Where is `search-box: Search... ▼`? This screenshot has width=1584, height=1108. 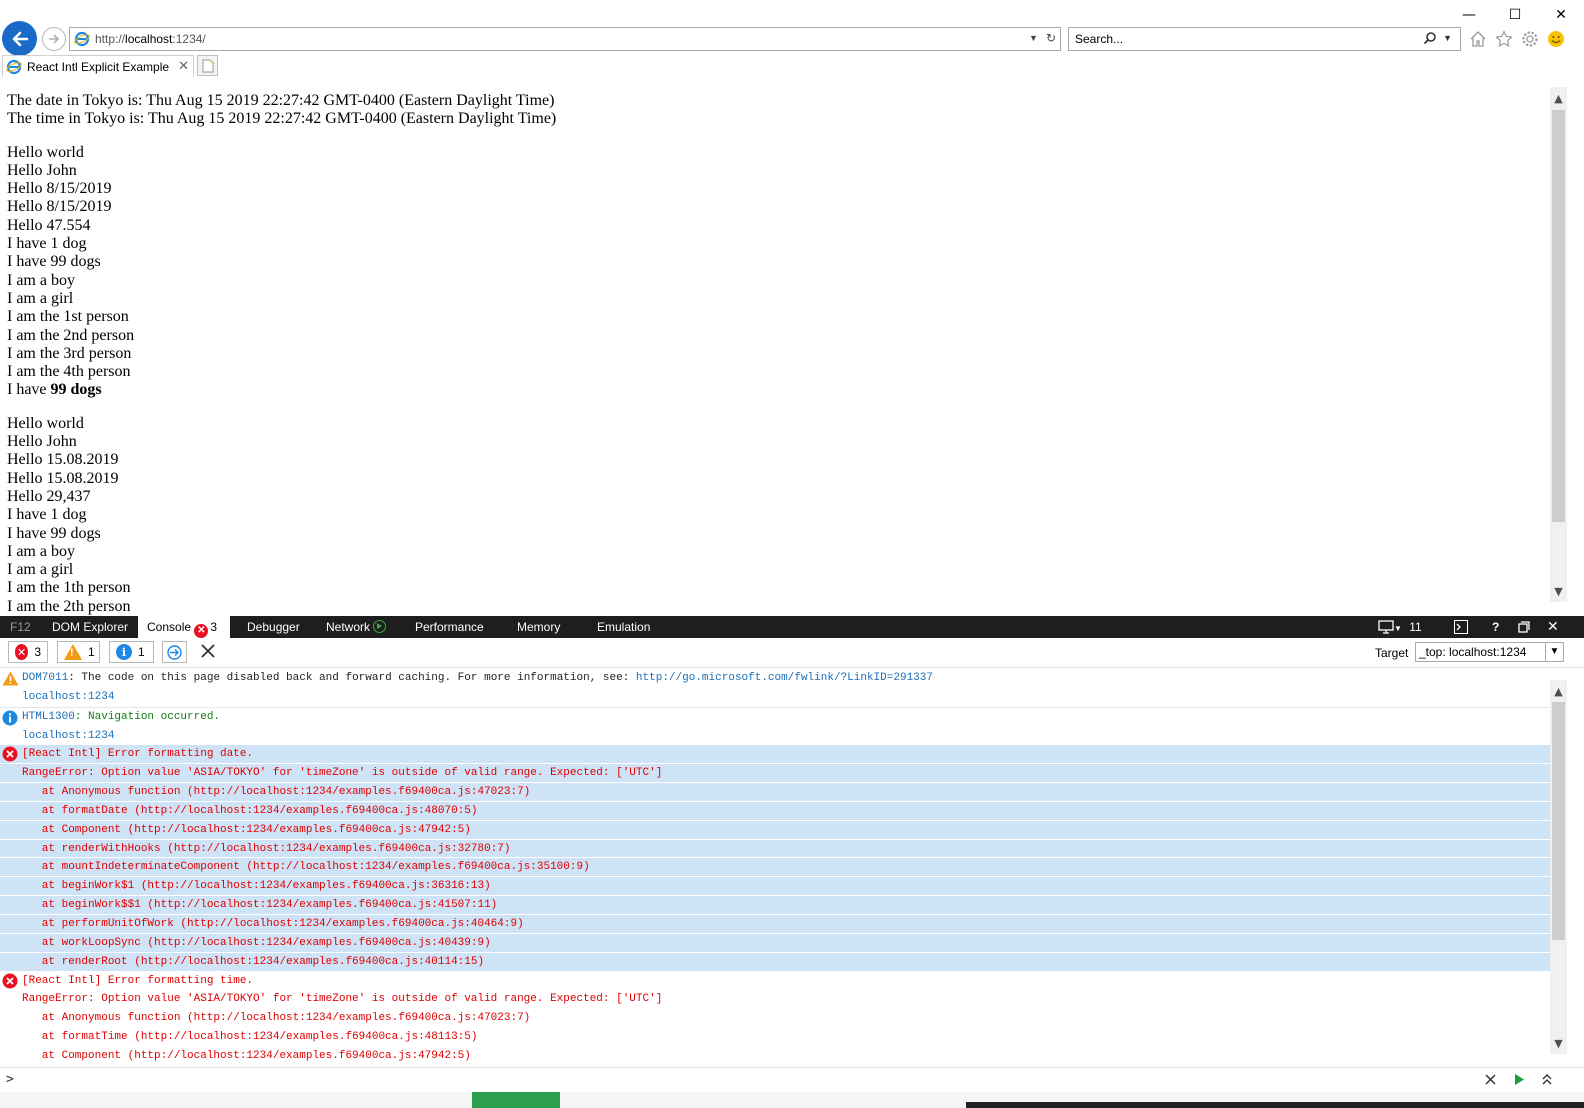
search-box: Search... ▼ is located at coordinates (1264, 39).